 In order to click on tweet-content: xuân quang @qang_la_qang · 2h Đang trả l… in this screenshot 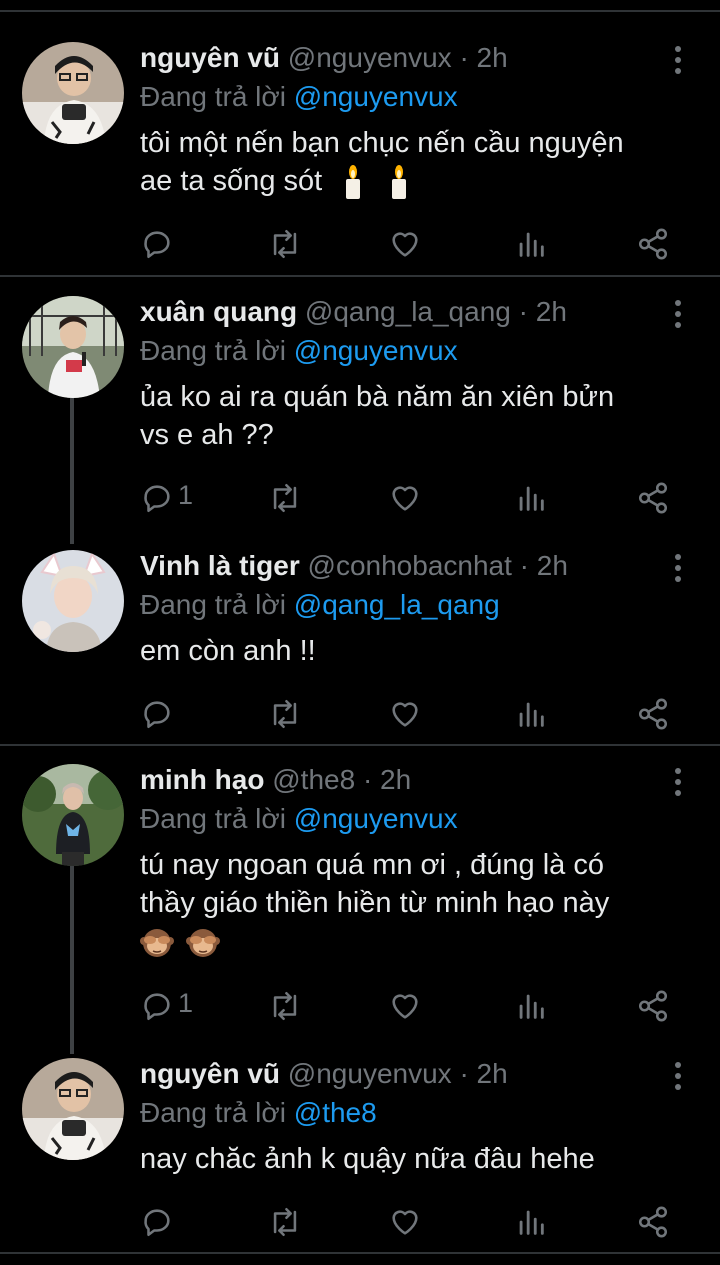, I will do `click(400, 375)`.